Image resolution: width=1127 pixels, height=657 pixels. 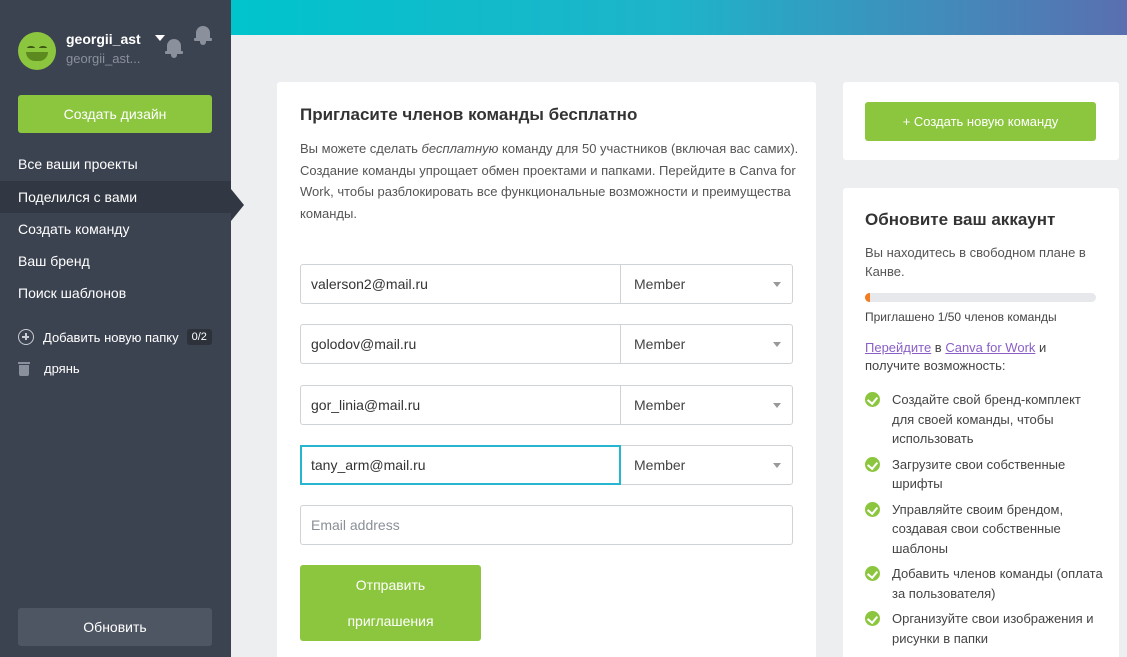 I want to click on invite-progress-fill, so click(x=867, y=297).